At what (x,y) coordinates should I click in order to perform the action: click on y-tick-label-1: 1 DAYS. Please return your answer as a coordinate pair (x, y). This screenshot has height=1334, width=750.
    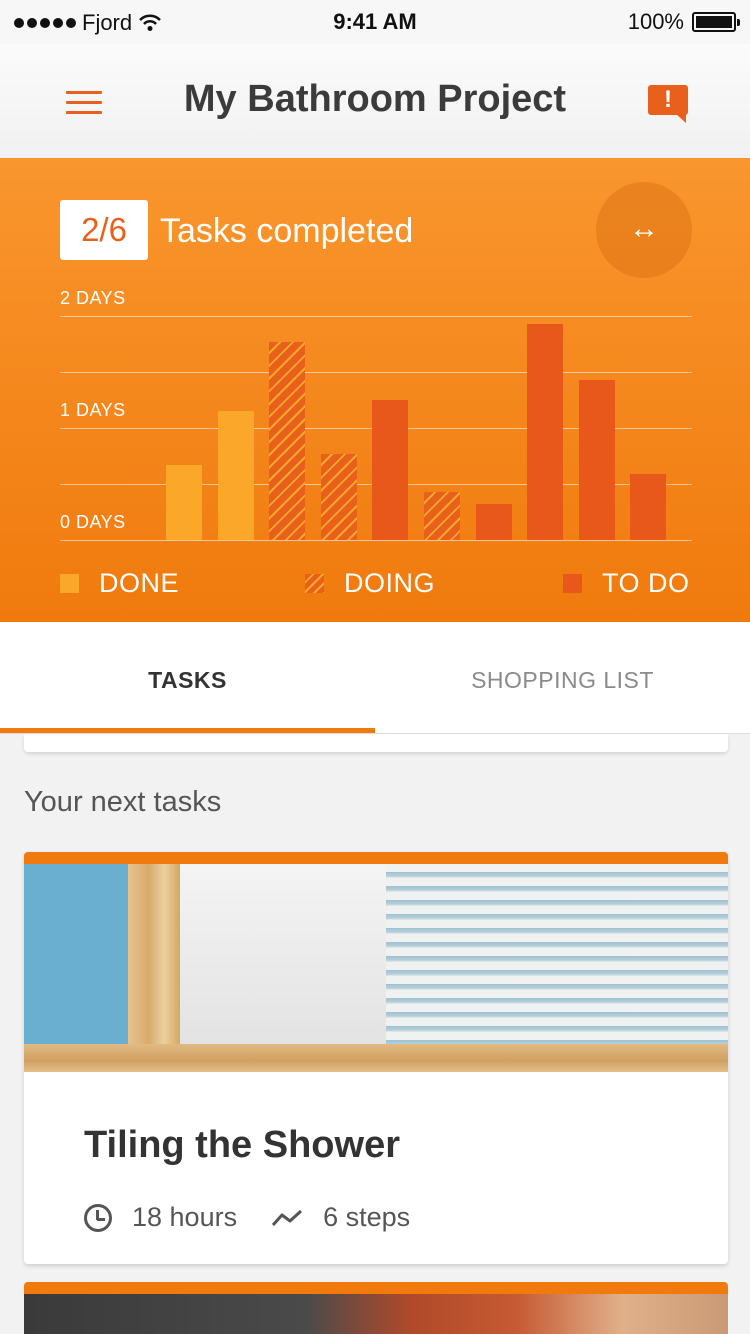
    Looking at the image, I should click on (93, 410).